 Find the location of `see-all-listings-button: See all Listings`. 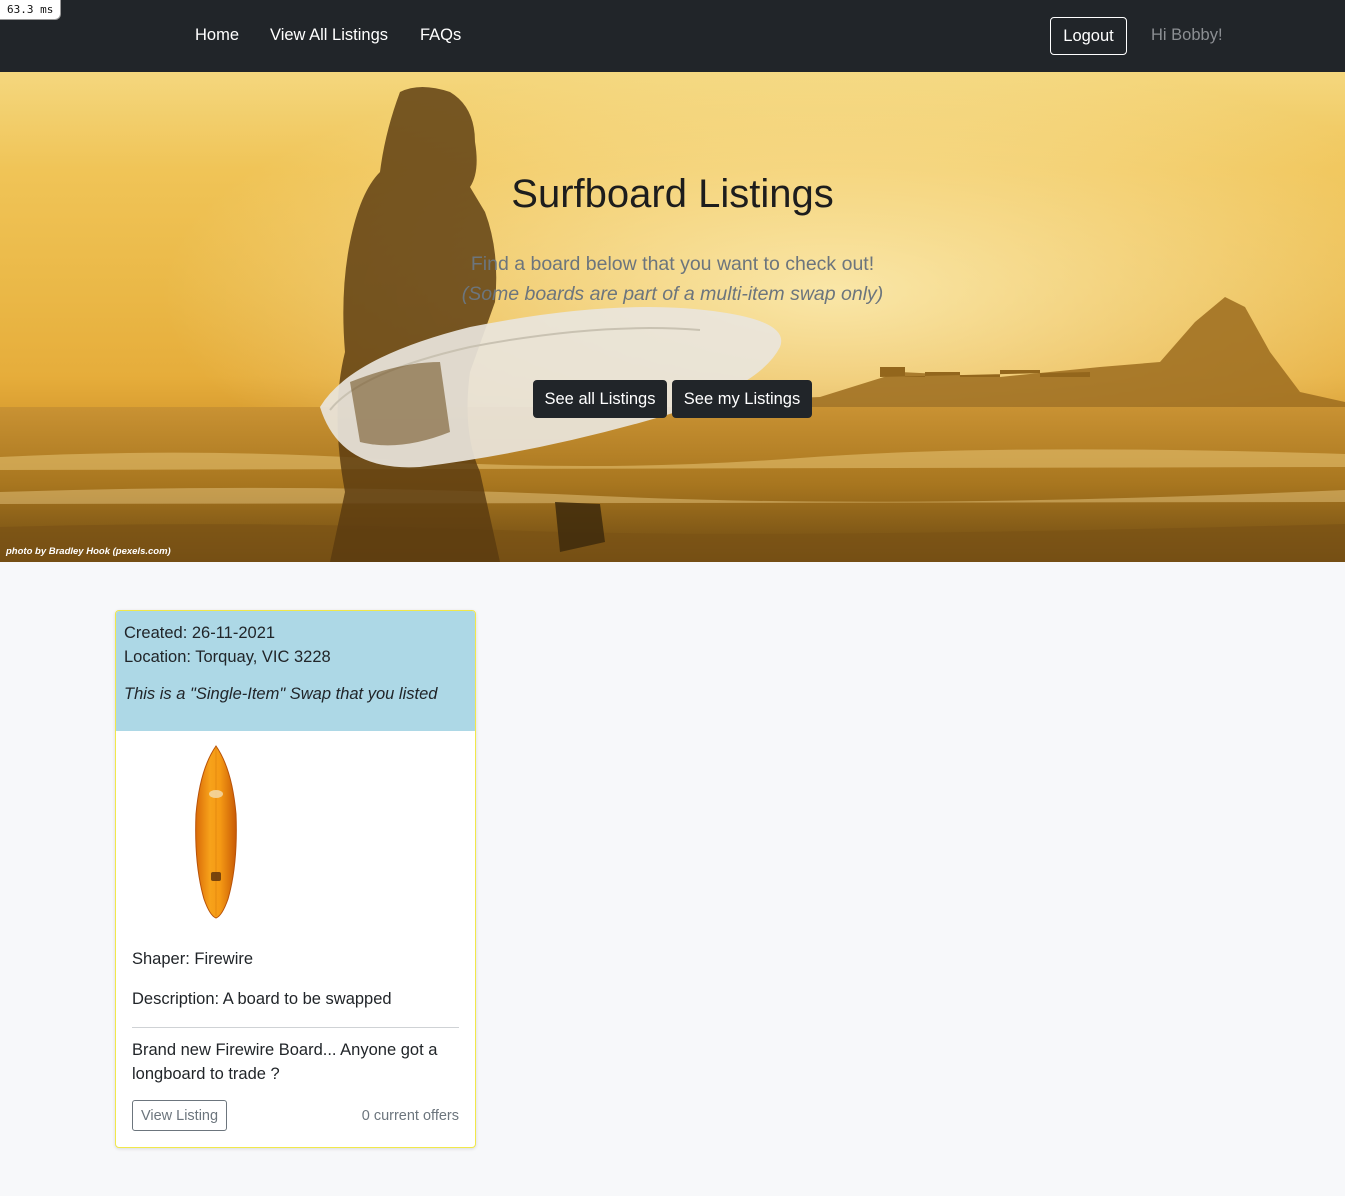

see-all-listings-button: See all Listings is located at coordinates (600, 399).